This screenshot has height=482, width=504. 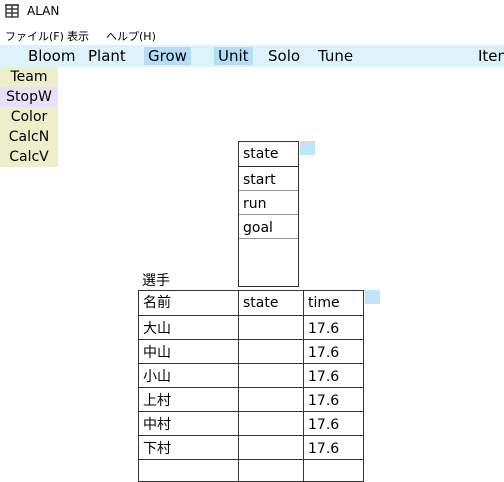 I want to click on table-title: 選手, so click(x=156, y=281).